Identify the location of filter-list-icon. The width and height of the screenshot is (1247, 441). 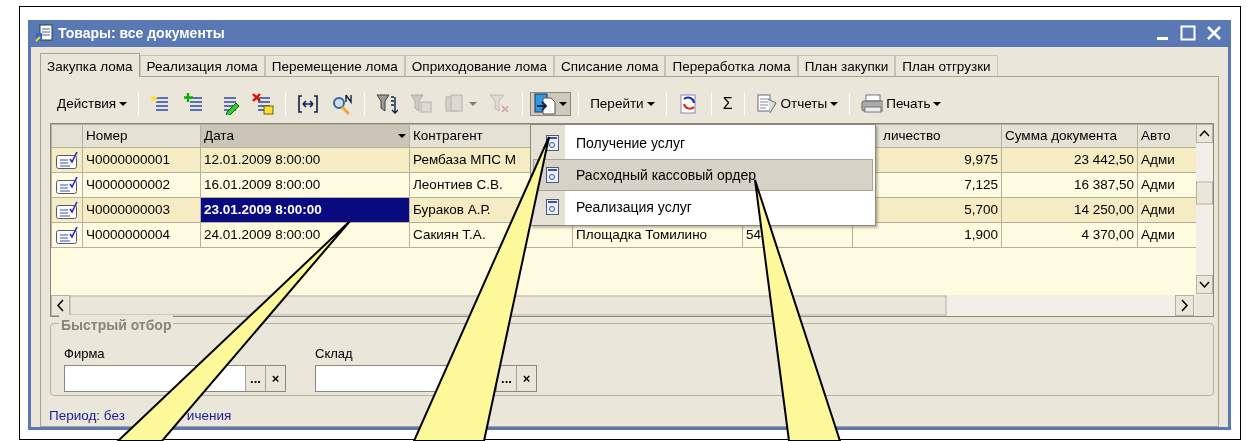
(421, 103).